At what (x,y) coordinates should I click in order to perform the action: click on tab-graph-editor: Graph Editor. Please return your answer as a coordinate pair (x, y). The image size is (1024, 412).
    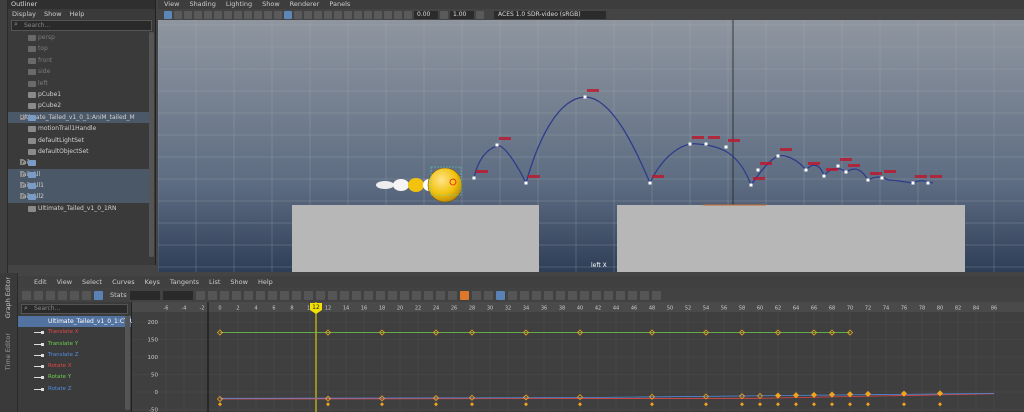
    Looking at the image, I should click on (8, 297).